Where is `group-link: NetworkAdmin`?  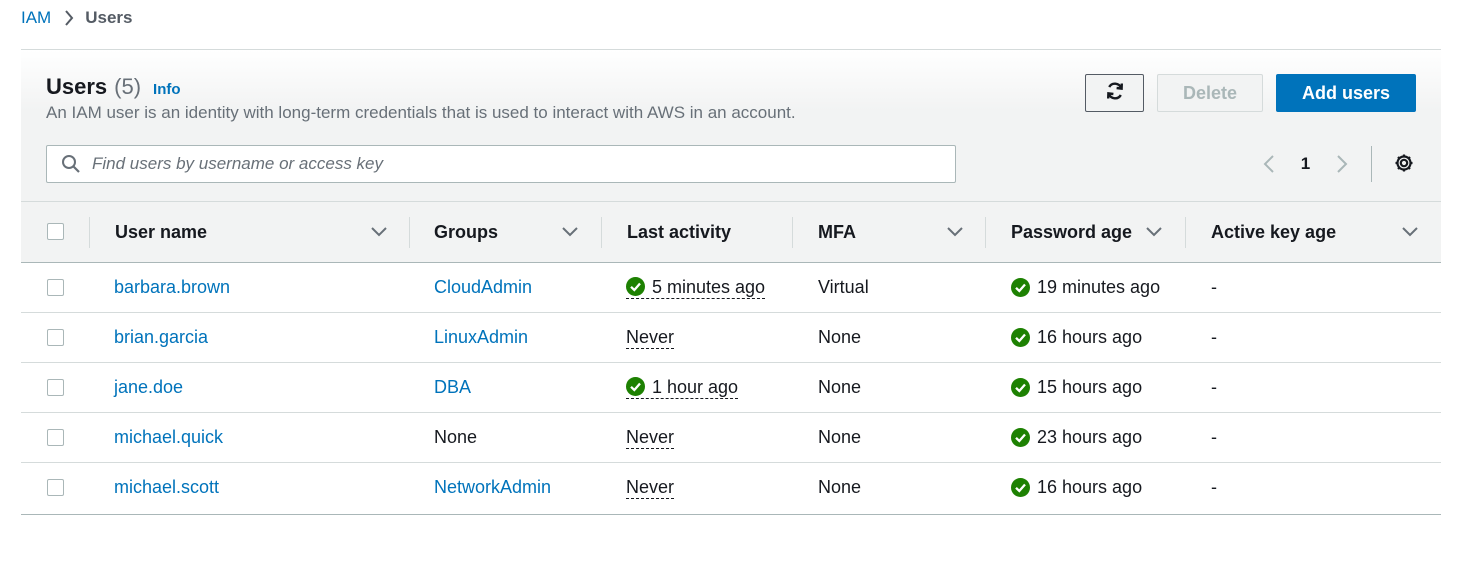 group-link: NetworkAdmin is located at coordinates (492, 487).